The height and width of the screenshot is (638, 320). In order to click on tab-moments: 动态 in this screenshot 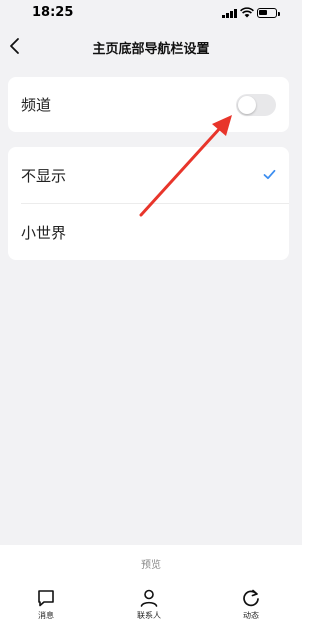, I will do `click(251, 608)`.